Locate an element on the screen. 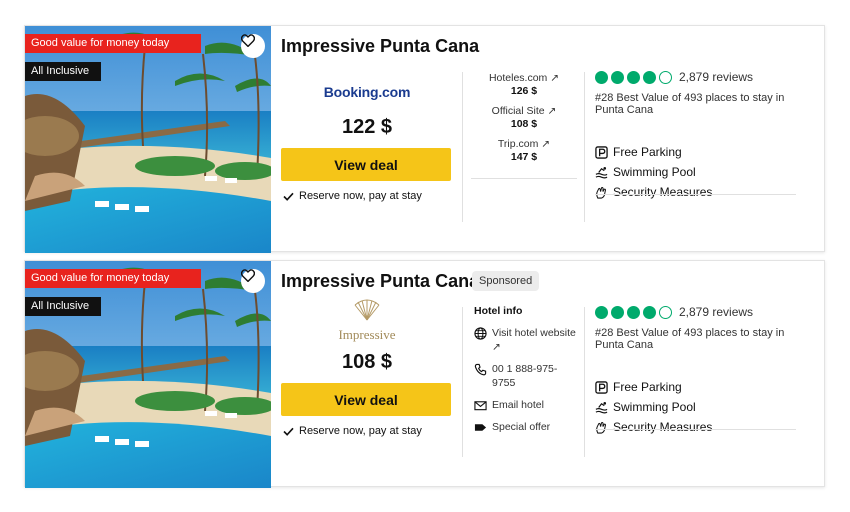  price-option-official: Official Site ↗ 108 $ is located at coordinates (524, 117).